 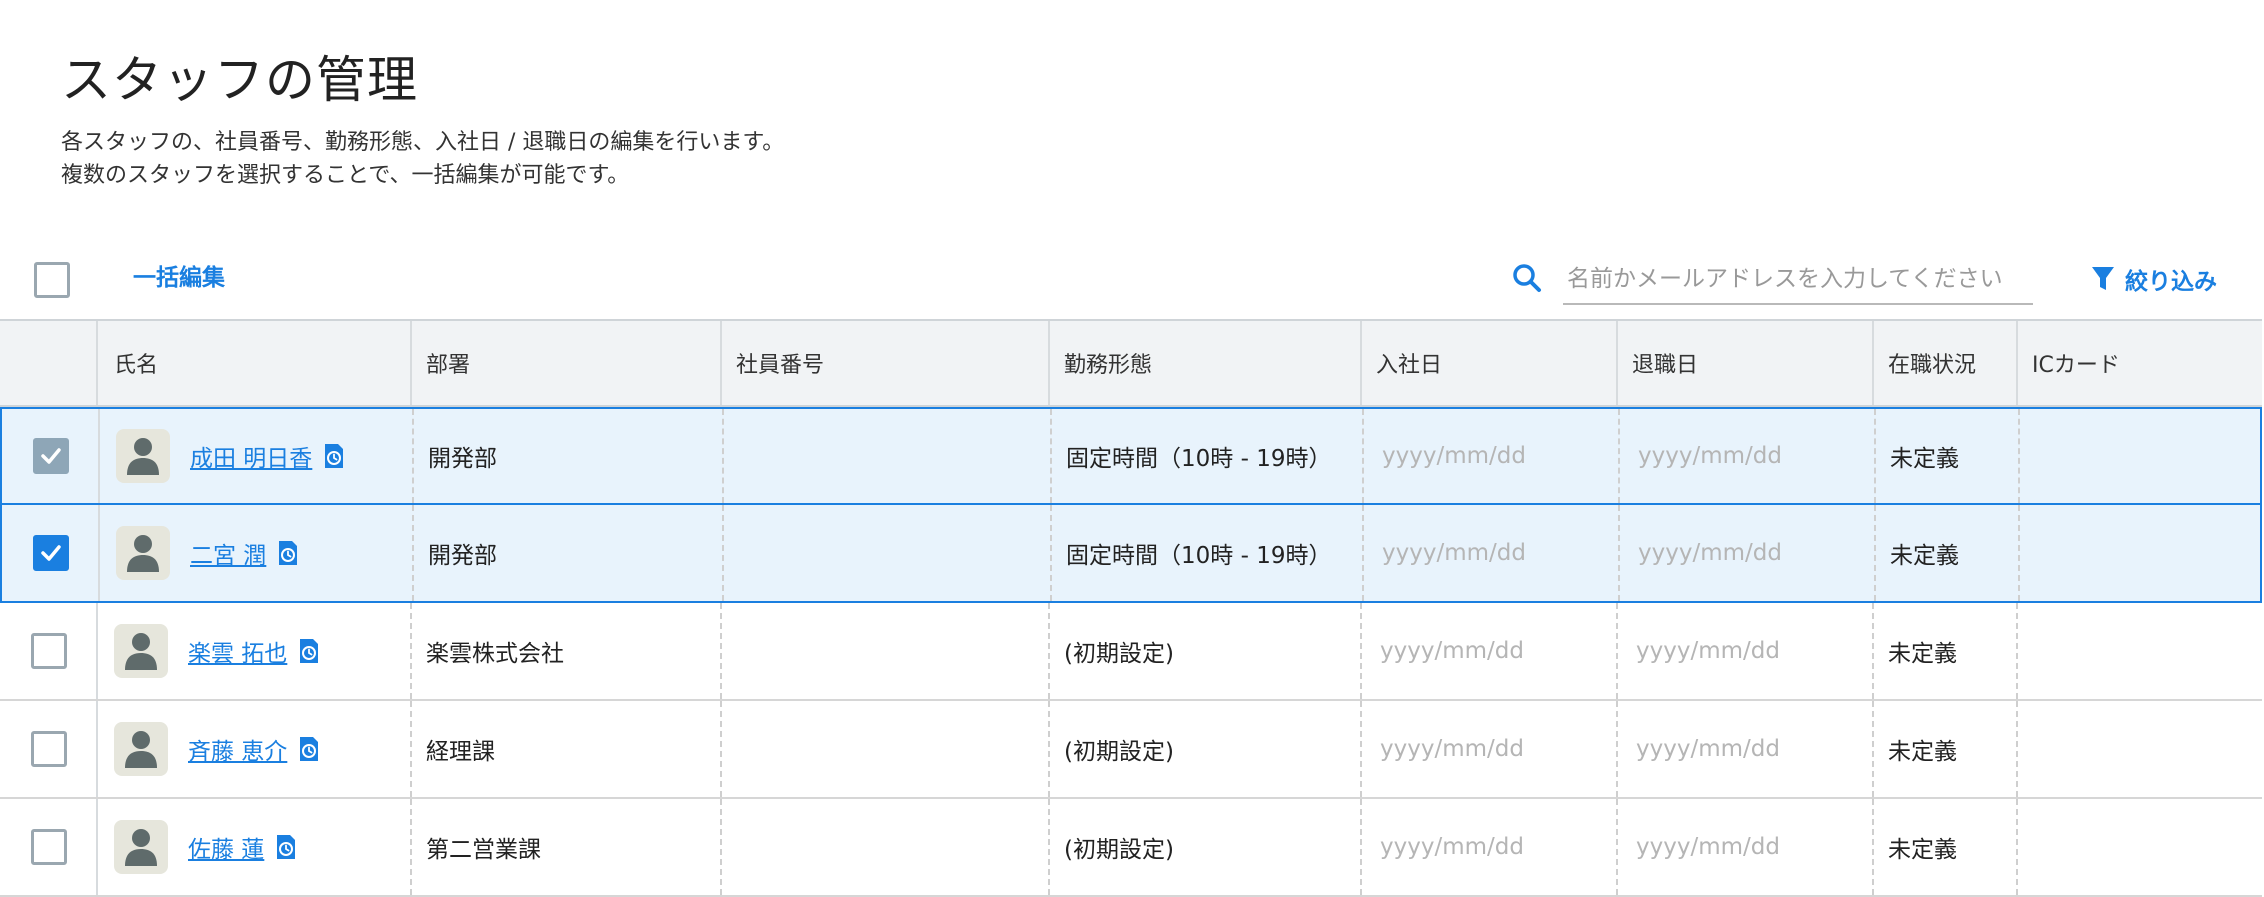 I want to click on name-cell: 二宮 潤, so click(x=256, y=553).